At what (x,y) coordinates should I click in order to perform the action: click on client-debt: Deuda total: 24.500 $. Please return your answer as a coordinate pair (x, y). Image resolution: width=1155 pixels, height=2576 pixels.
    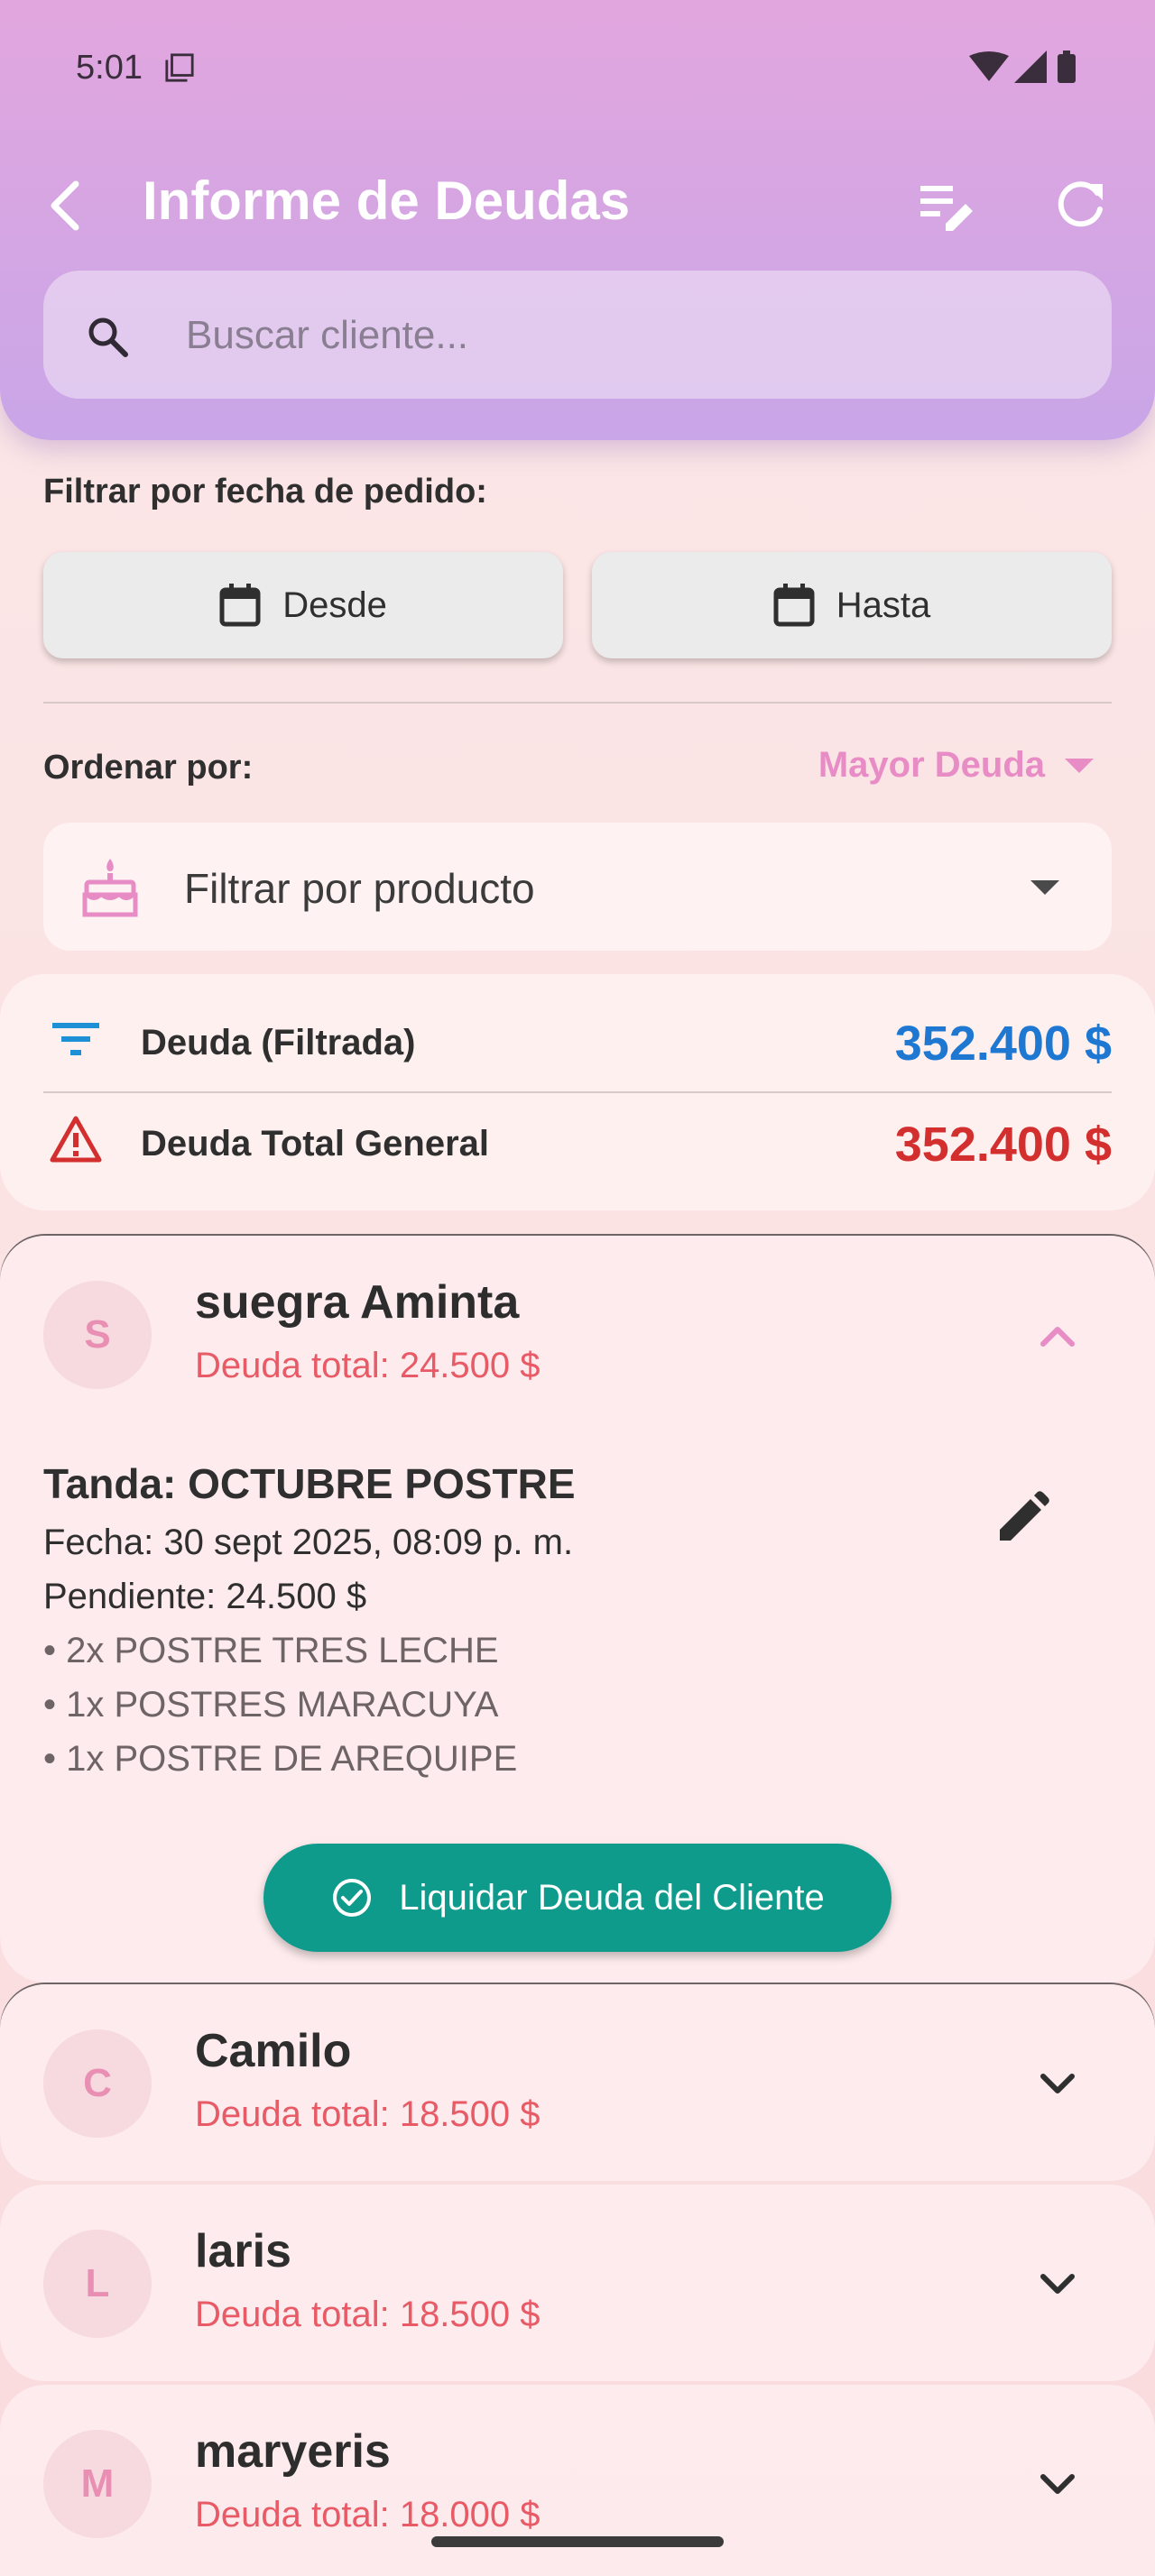
    Looking at the image, I should click on (368, 1365).